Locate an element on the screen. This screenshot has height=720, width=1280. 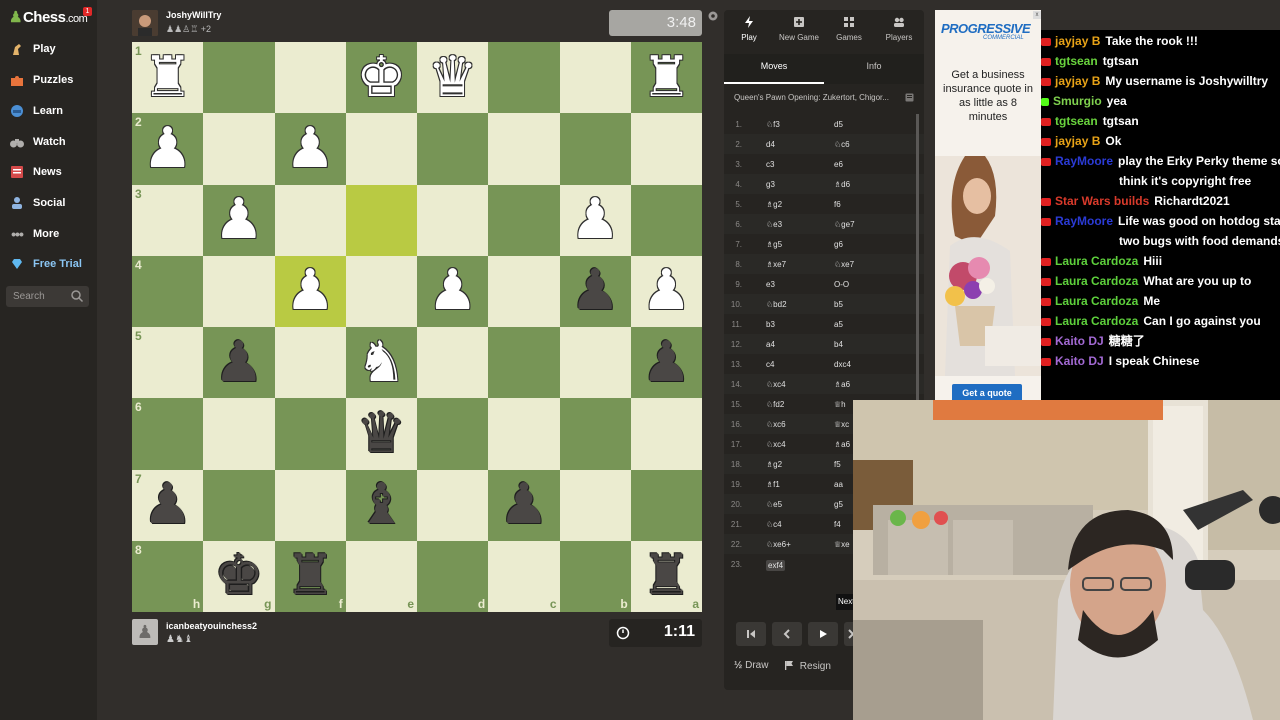
board-square: c is located at coordinates (524, 576).